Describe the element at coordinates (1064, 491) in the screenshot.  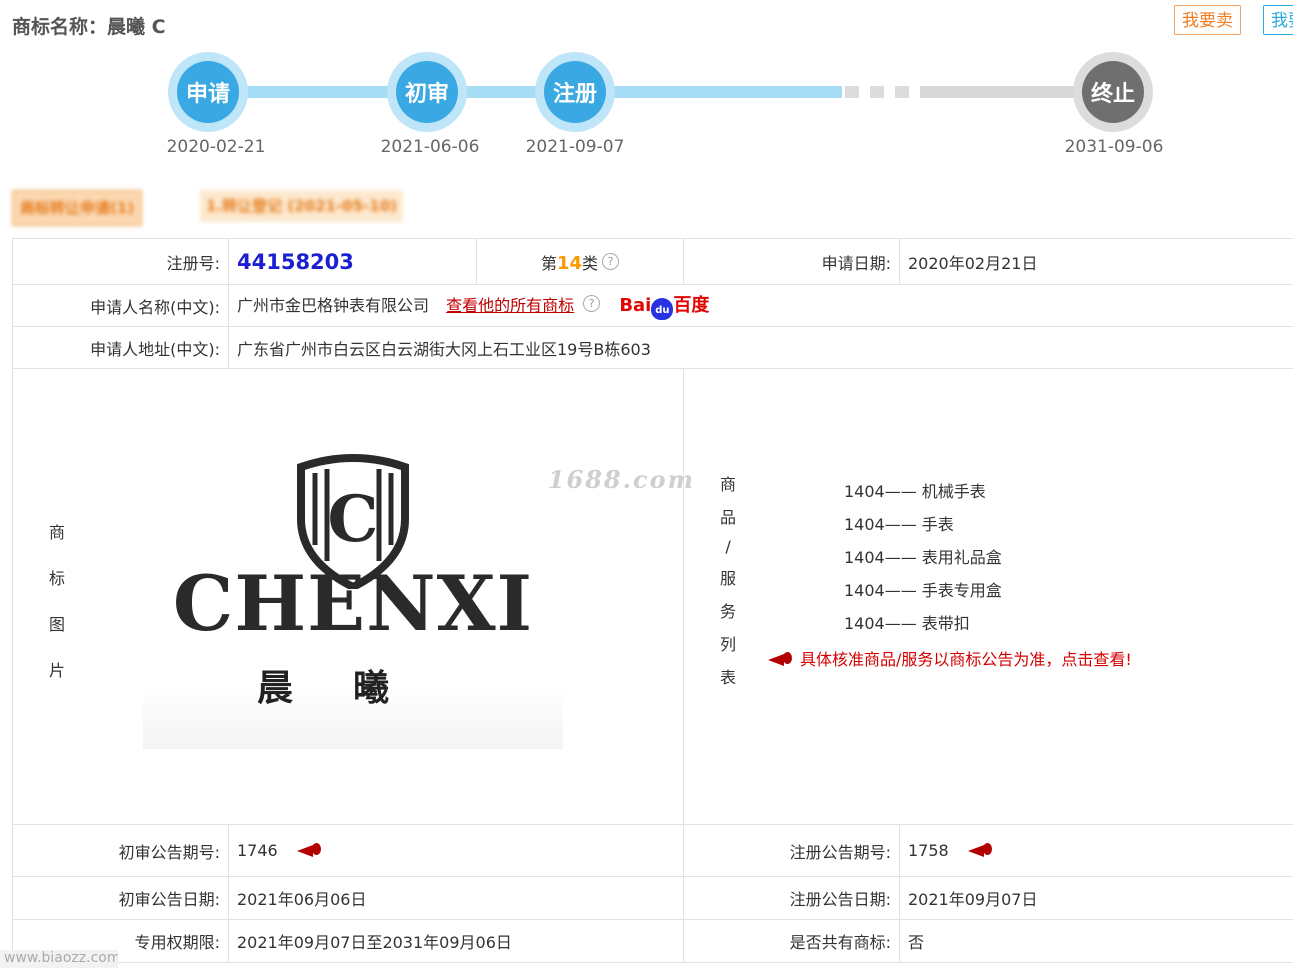
I see `list-item: 1404—— 机械手表` at that location.